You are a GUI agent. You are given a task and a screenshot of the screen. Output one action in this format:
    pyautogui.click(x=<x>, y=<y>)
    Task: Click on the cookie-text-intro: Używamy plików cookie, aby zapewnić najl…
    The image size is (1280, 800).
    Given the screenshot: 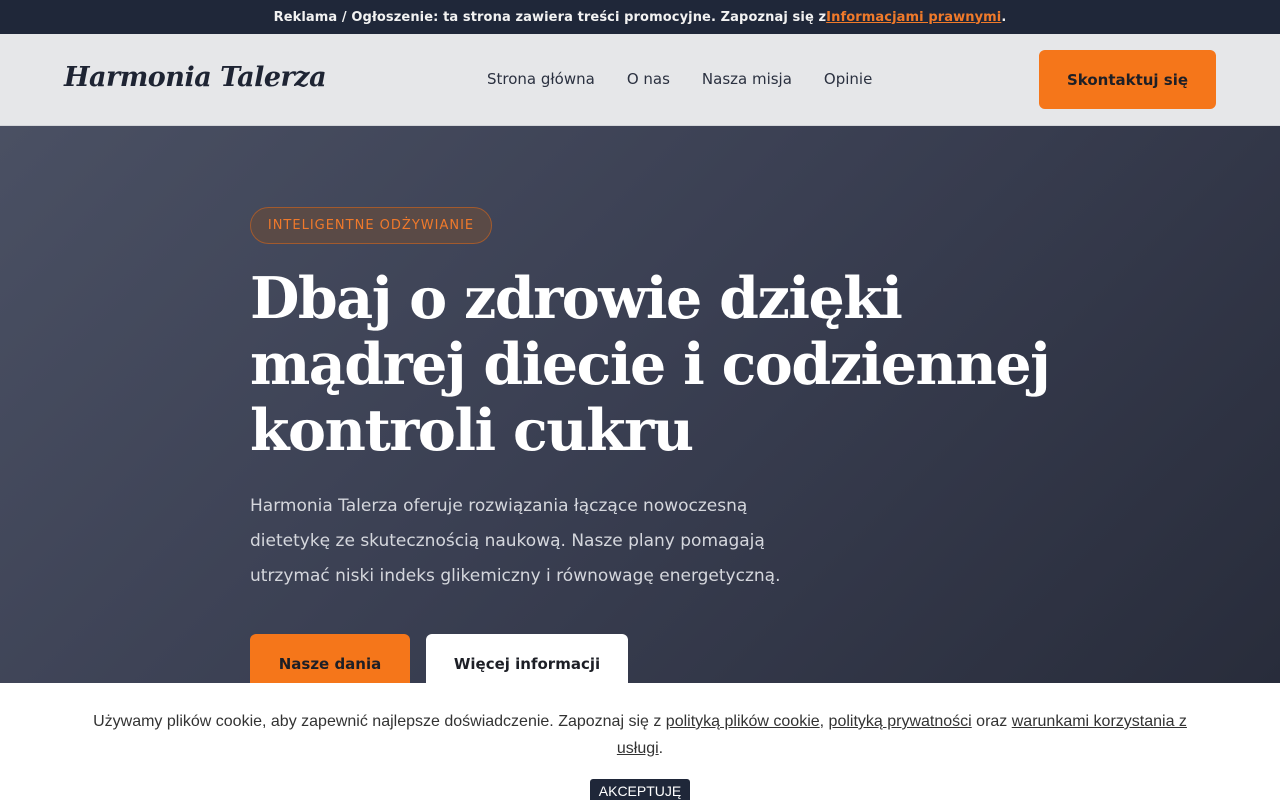 What is the action you would take?
    pyautogui.click(x=379, y=721)
    